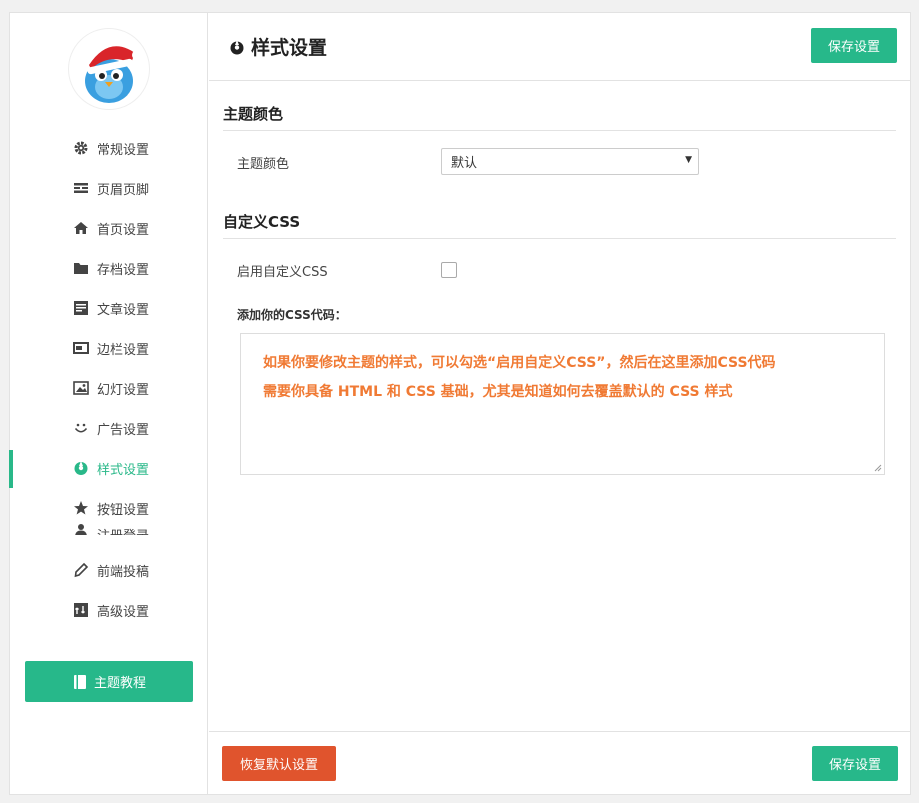  I want to click on header-footer-icon, so click(81, 188).